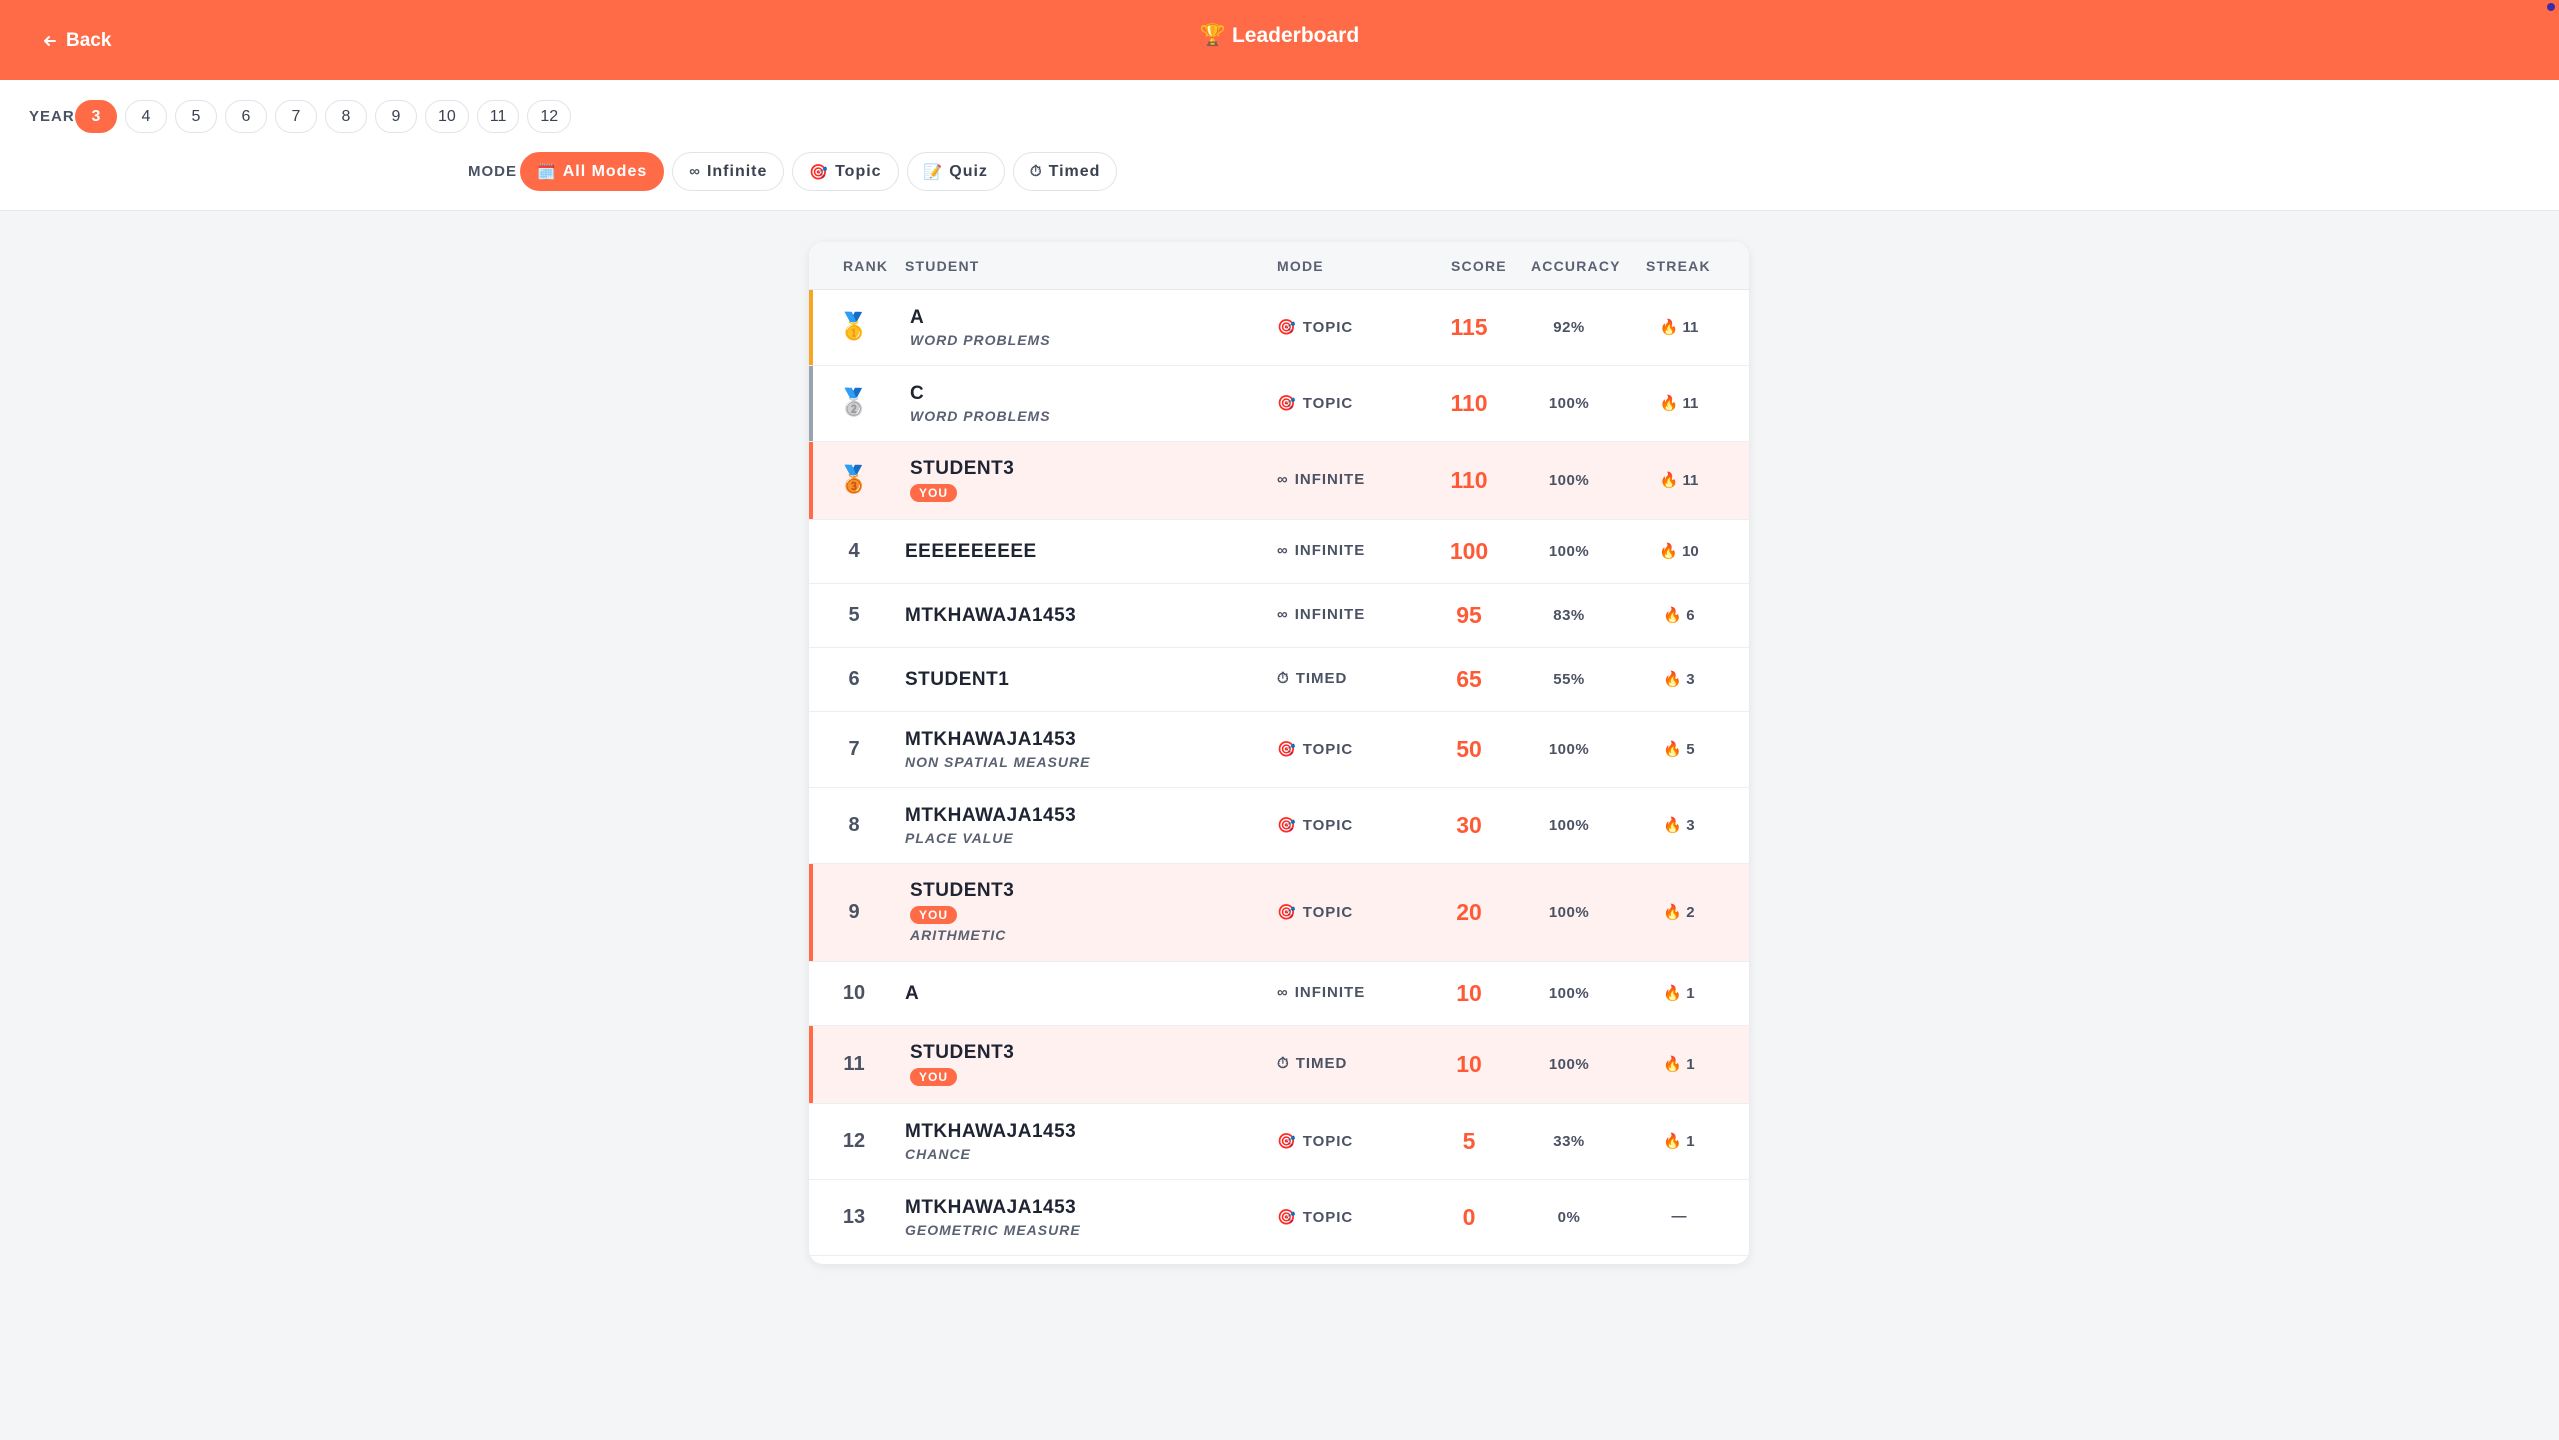 The image size is (2559, 1440). I want to click on mode-cell: ∞ INFINITE, so click(1321, 992).